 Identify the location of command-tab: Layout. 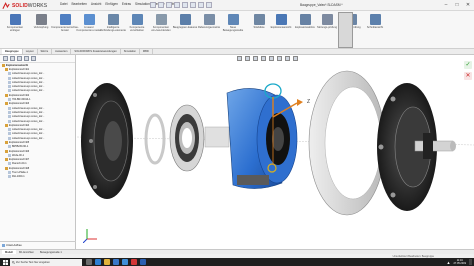
(30, 51).